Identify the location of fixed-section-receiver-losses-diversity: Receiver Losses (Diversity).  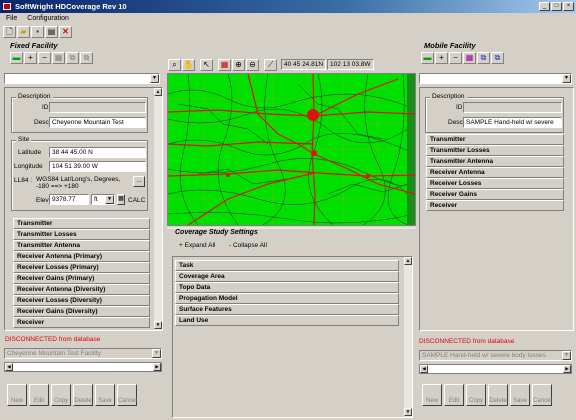
(81, 300).